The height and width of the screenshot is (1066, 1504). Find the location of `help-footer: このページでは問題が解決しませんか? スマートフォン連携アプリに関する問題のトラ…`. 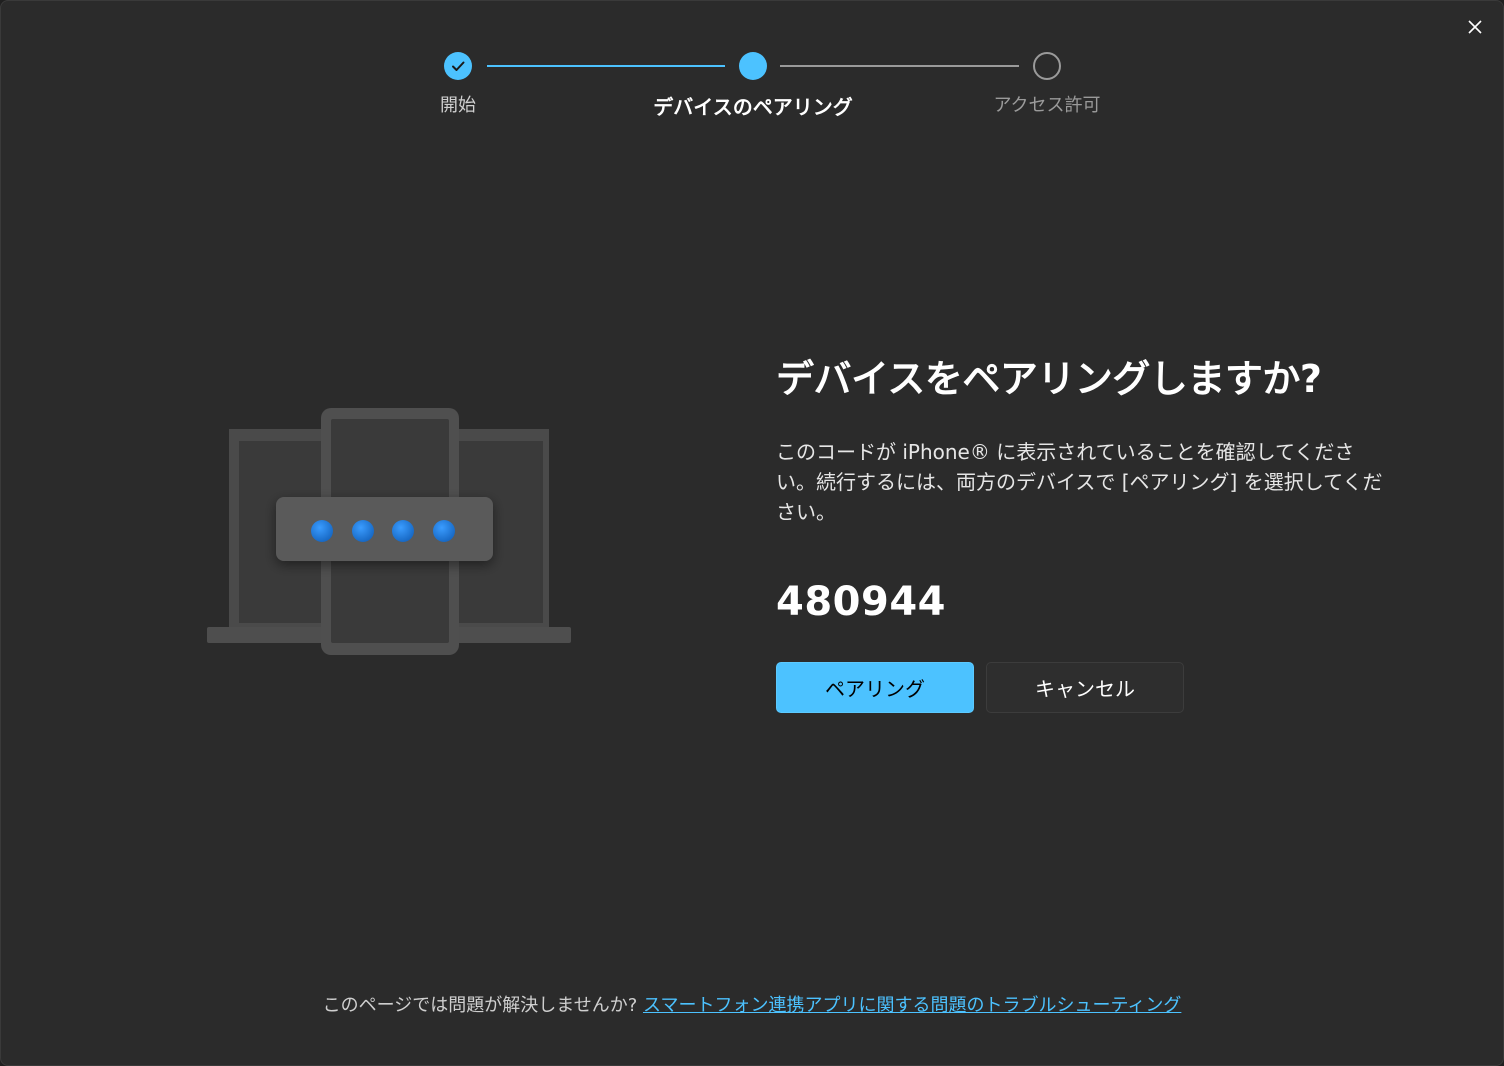

help-footer: このページでは問題が解決しませんか? スマートフォン連携アプリに関する問題のトラ… is located at coordinates (752, 1004).